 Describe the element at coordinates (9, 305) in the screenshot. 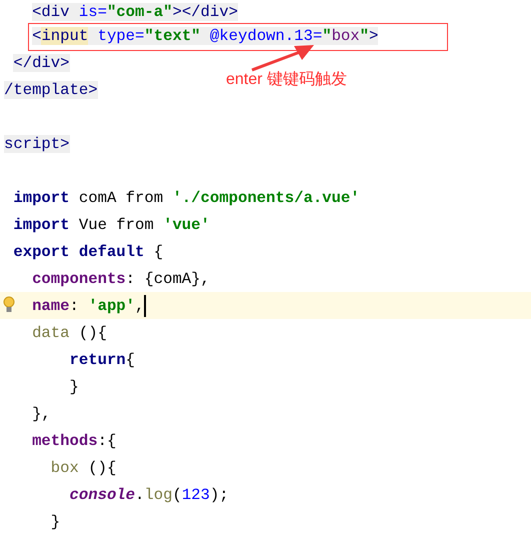

I see `lightbulb-icon` at that location.